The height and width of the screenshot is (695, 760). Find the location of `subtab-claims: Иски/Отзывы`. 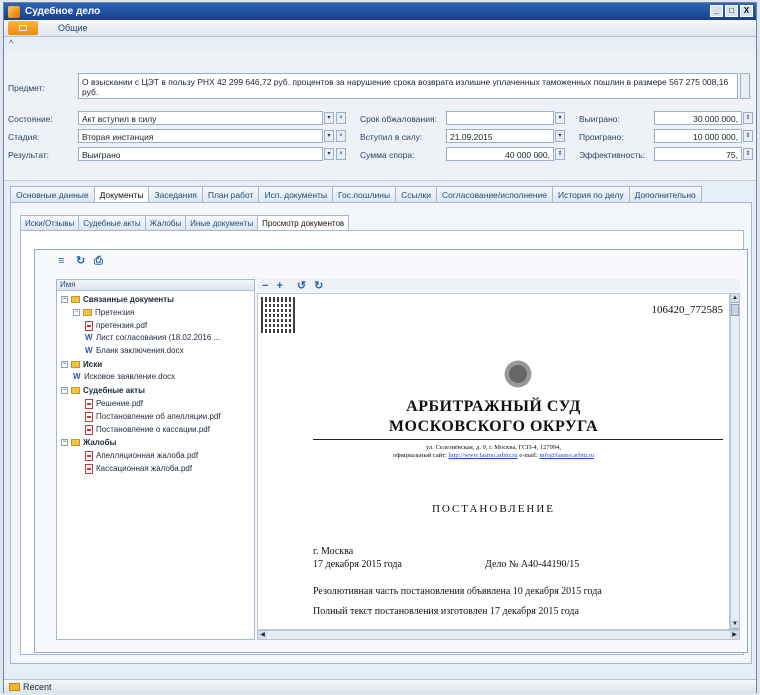

subtab-claims: Иски/Отзывы is located at coordinates (50, 223).